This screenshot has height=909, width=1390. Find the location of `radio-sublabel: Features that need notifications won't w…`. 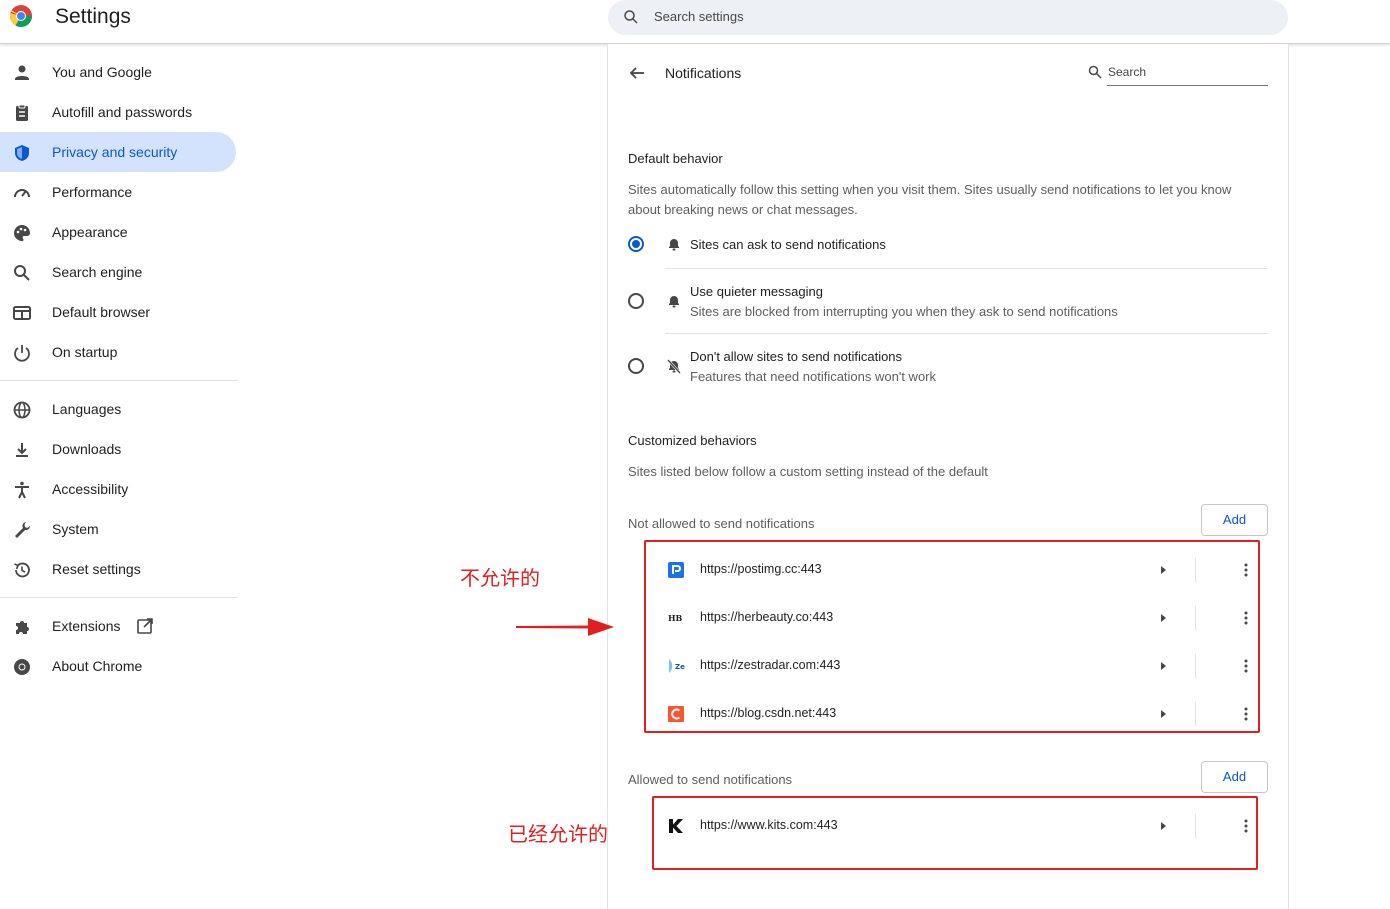

radio-sublabel: Features that need notifications won't w… is located at coordinates (813, 376).